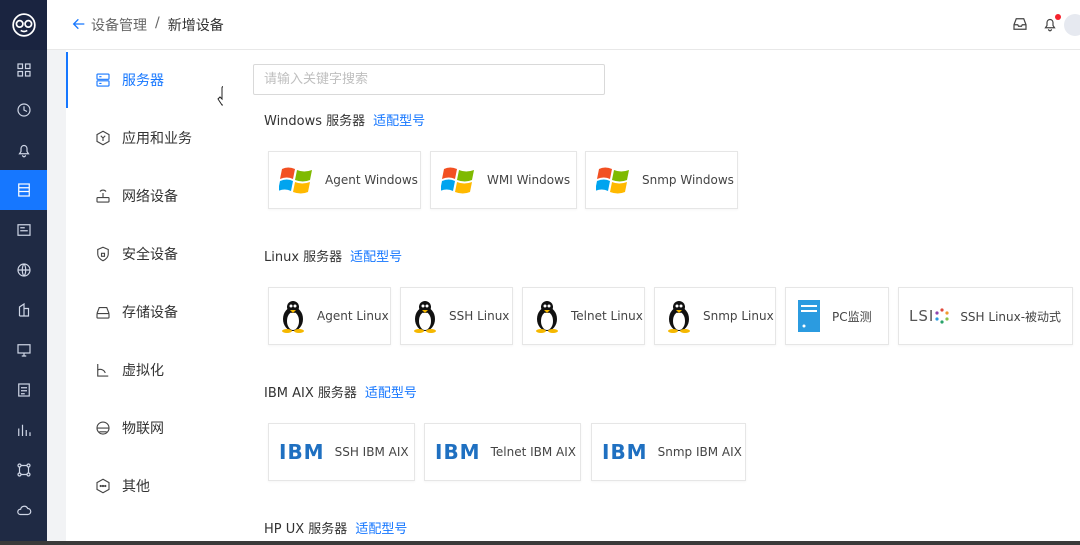  Describe the element at coordinates (103, 370) in the screenshot. I see `virtual-icon` at that location.